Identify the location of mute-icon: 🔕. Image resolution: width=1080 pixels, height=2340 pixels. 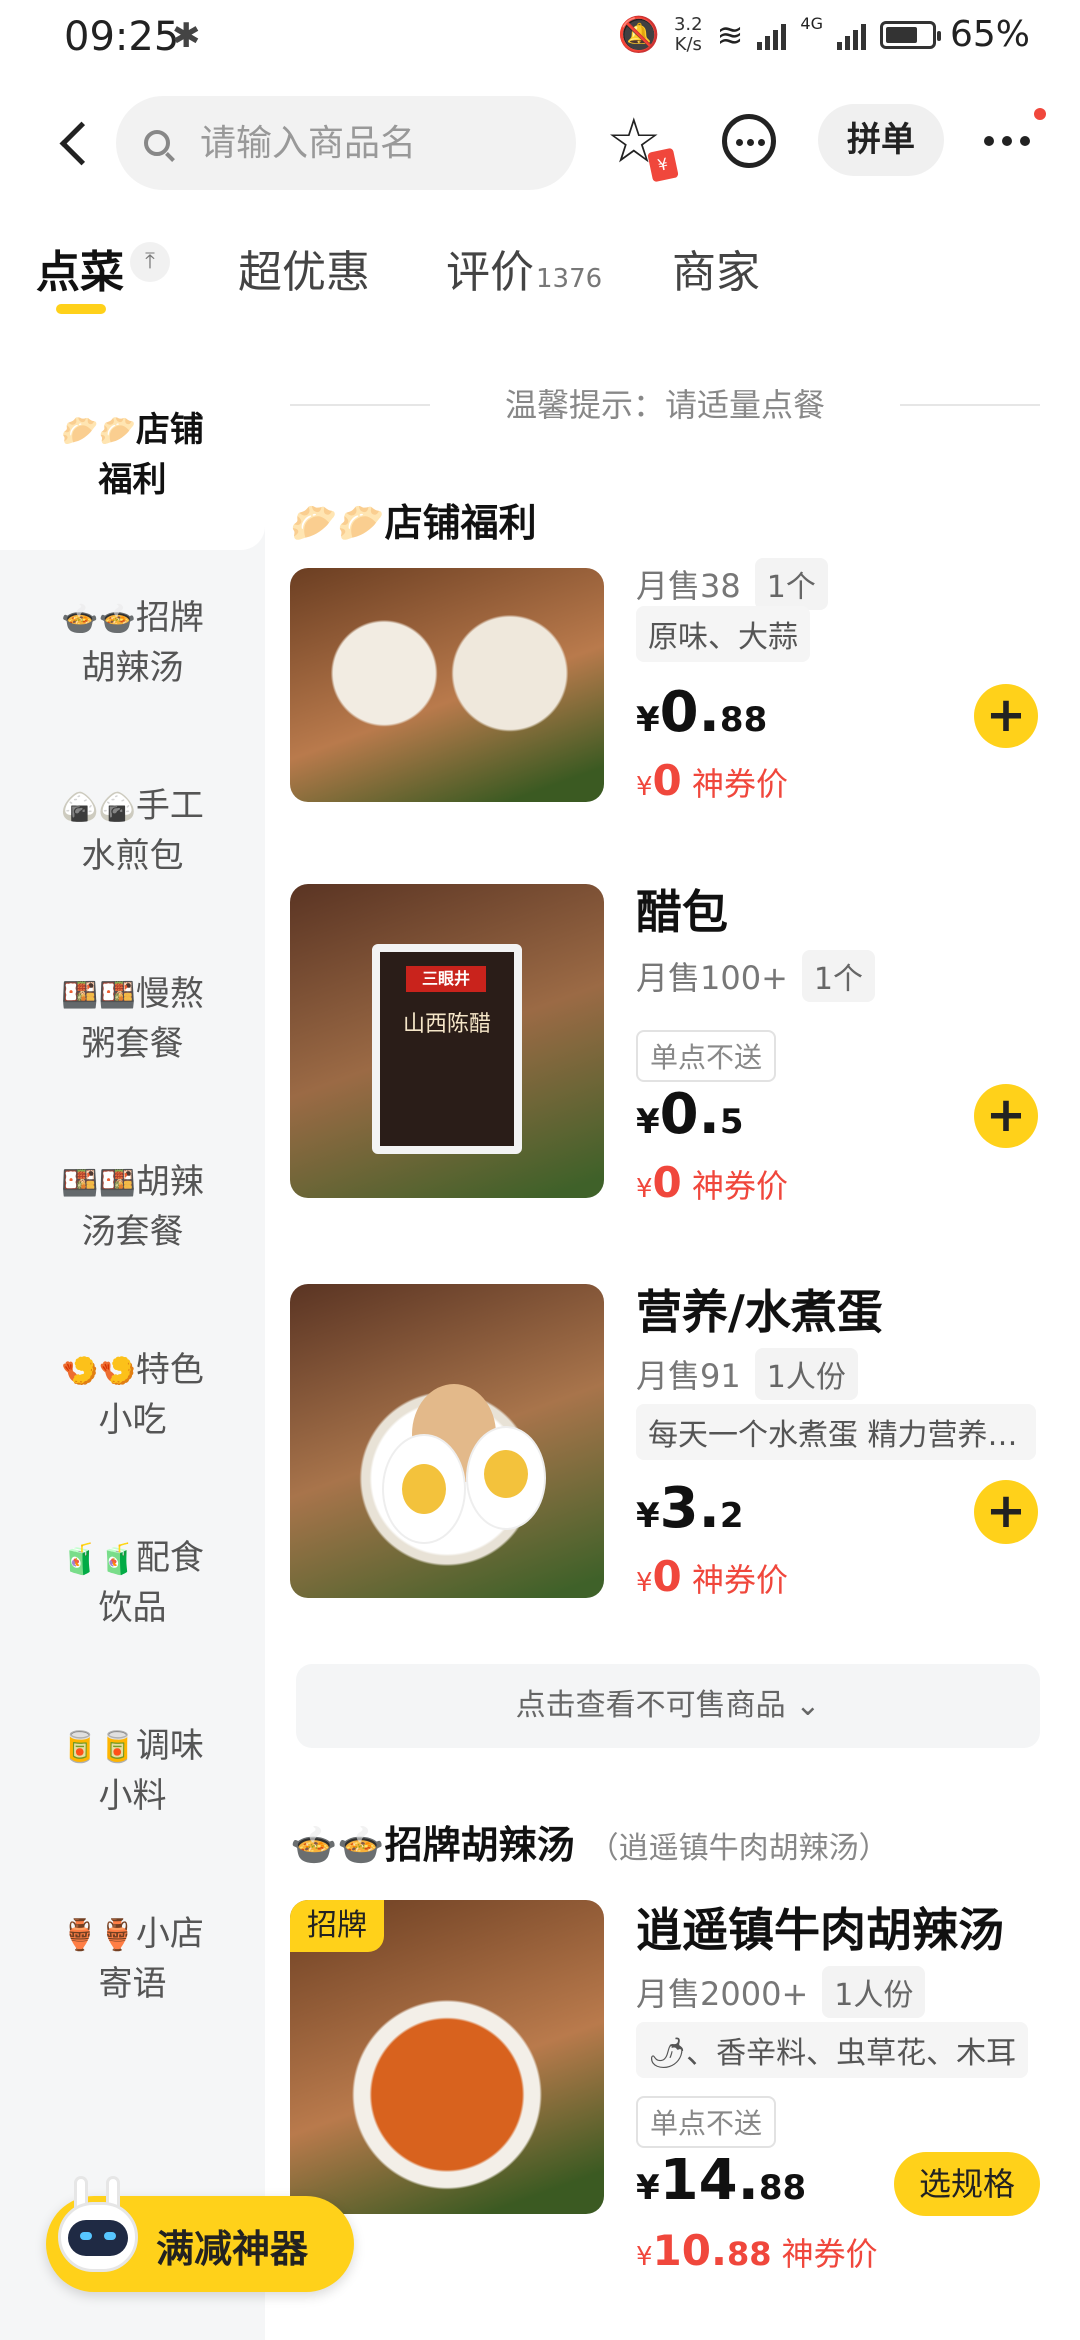
(638, 34).